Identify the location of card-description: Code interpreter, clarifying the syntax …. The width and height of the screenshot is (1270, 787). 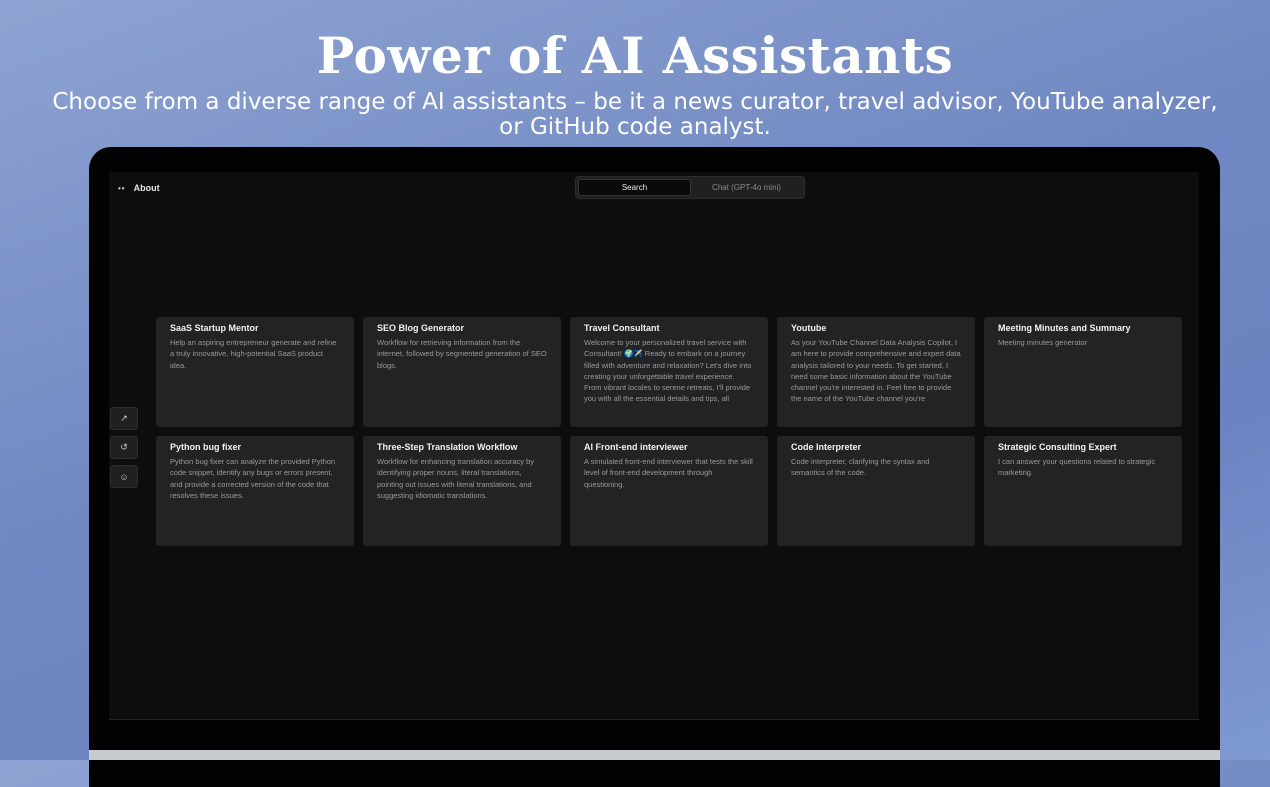
(860, 467).